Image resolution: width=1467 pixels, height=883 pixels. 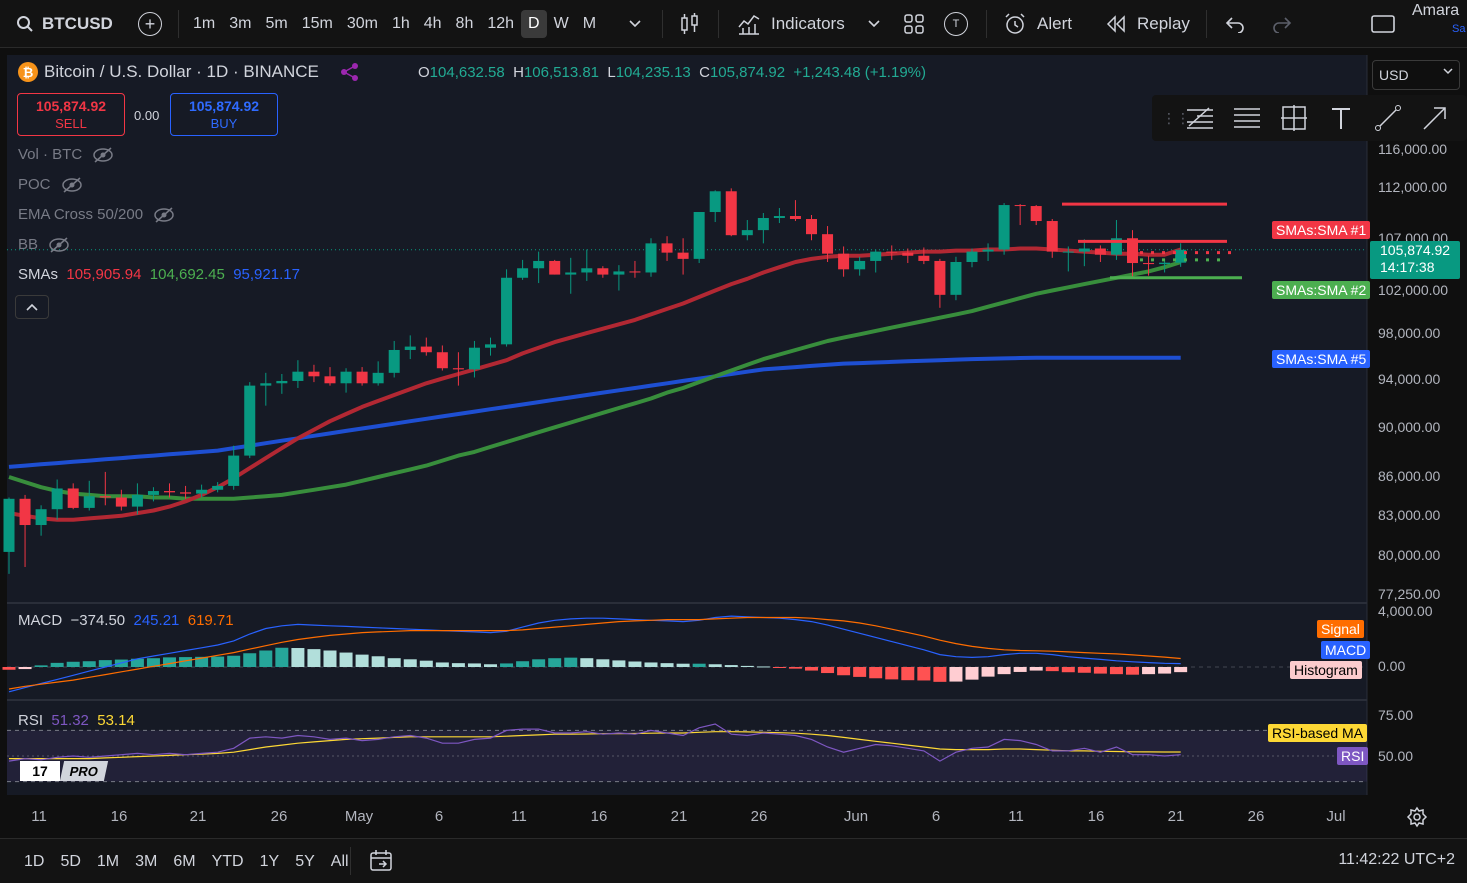 What do you see at coordinates (71, 114) in the screenshot?
I see `sell-button: 105,874.92 SELL` at bounding box center [71, 114].